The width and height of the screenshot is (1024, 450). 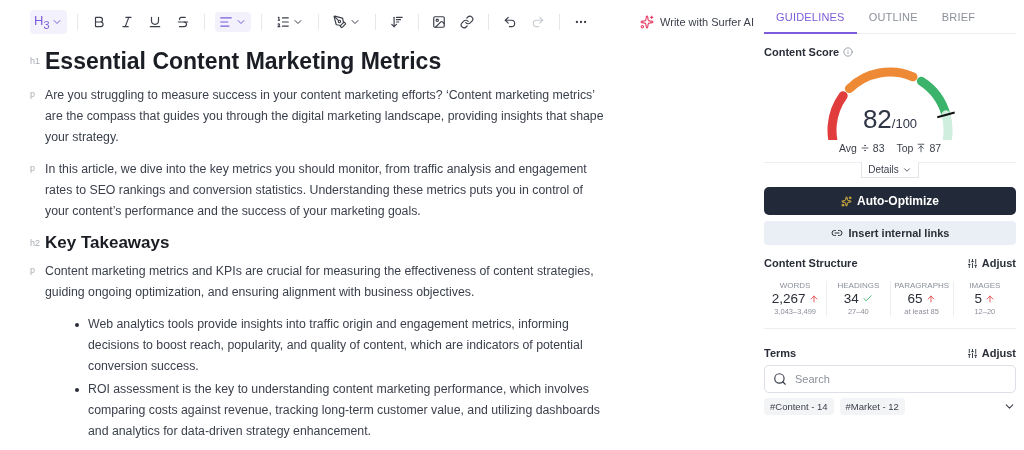 What do you see at coordinates (847, 148) in the screenshot?
I see `average-label: Avg` at bounding box center [847, 148].